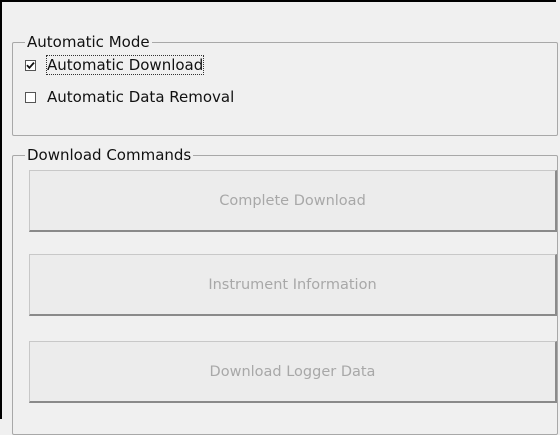 The image size is (560, 435). I want to click on automatic-download-checkbox, so click(30, 65).